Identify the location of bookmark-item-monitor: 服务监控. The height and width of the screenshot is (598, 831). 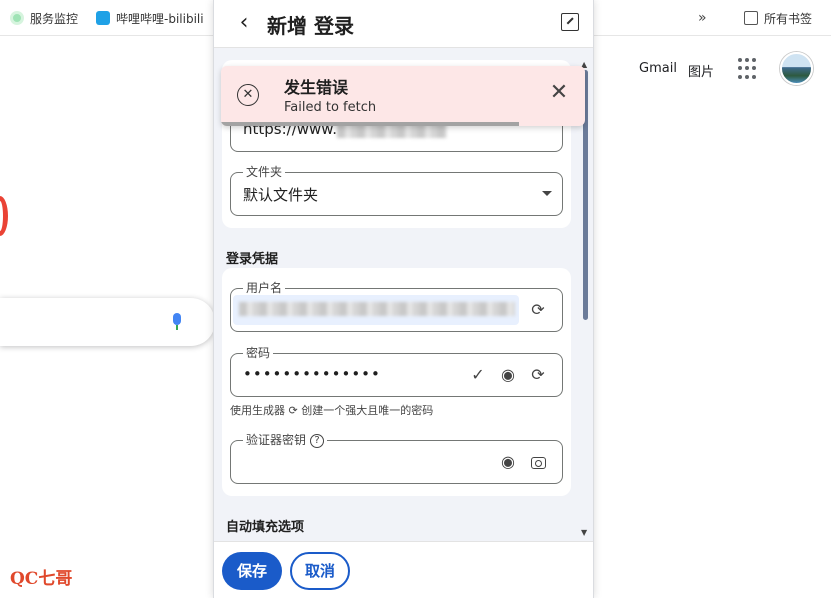
(44, 18).